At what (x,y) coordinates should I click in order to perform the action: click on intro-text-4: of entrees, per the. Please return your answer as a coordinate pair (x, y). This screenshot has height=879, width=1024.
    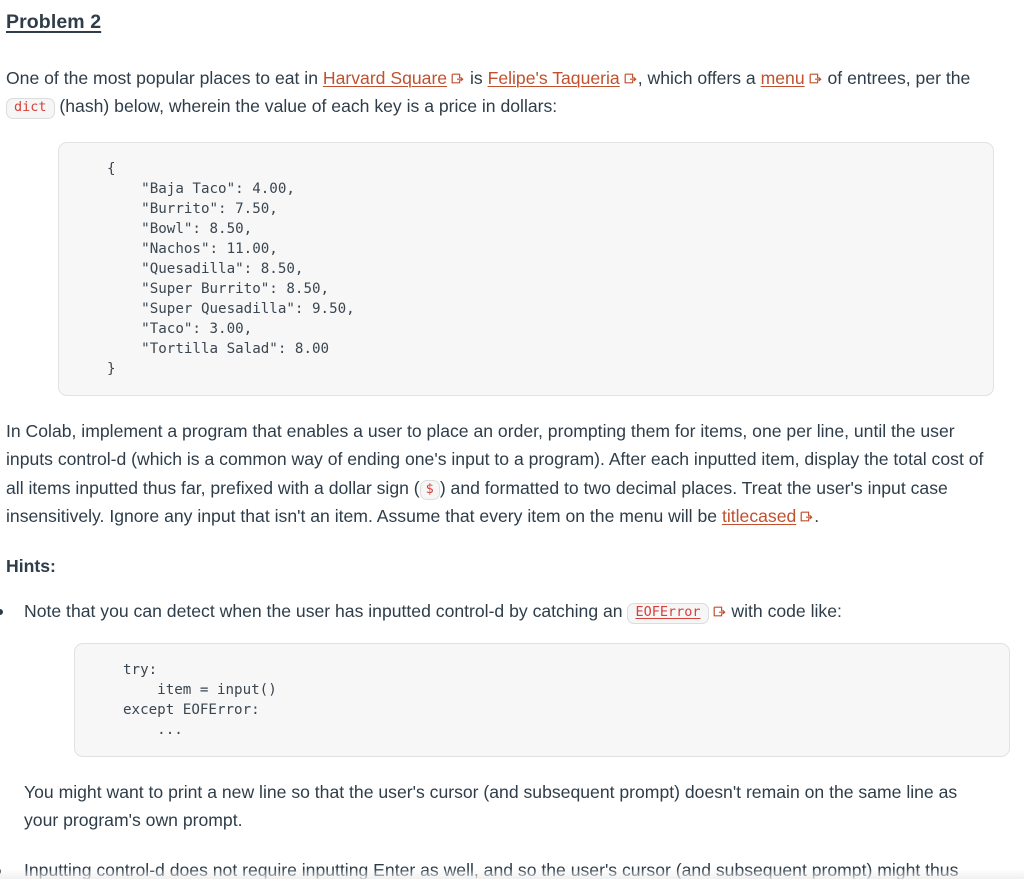
    Looking at the image, I should click on (896, 77).